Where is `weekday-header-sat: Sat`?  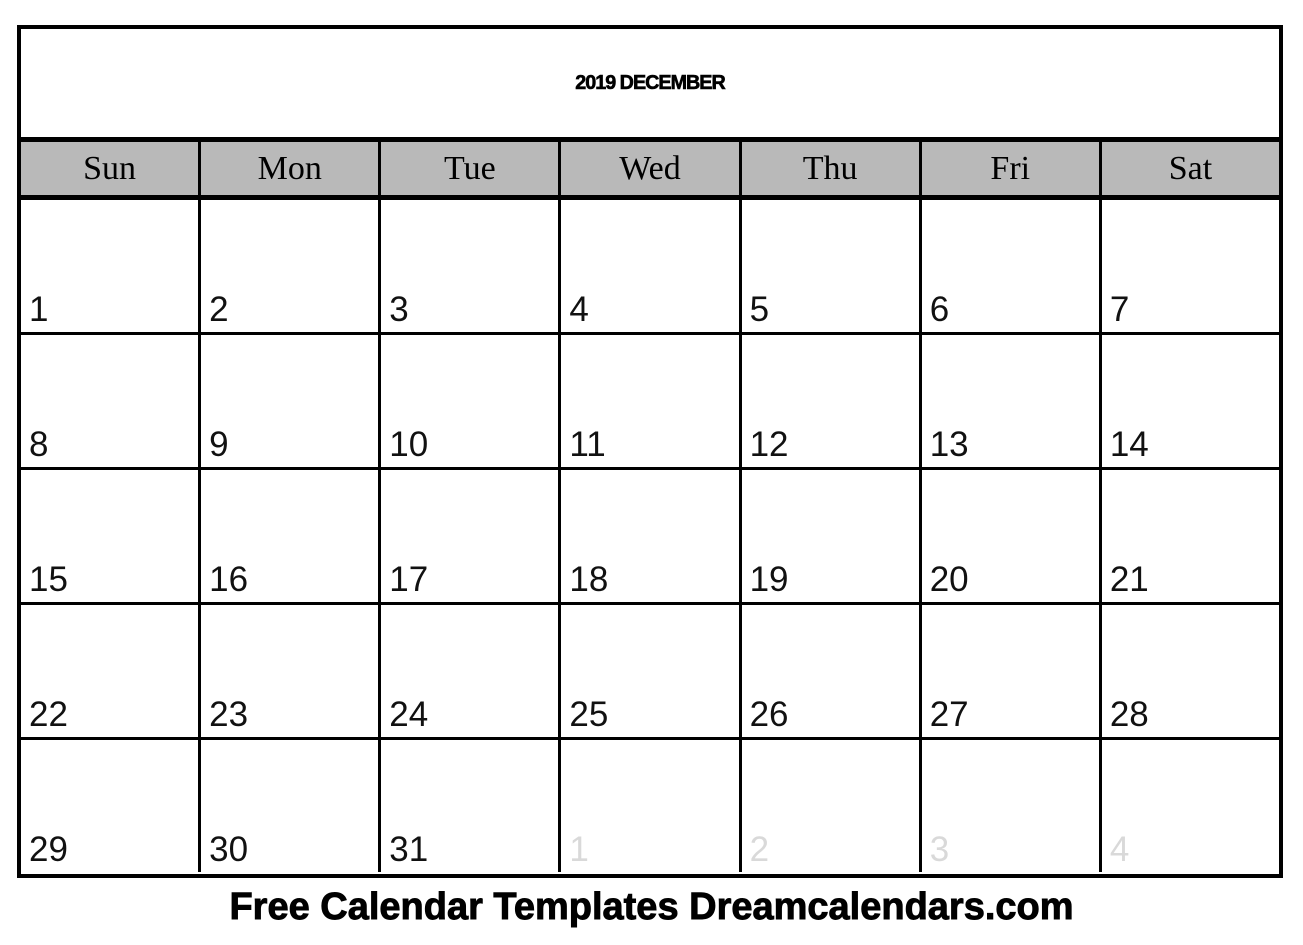
weekday-header-sat: Sat is located at coordinates (1190, 168).